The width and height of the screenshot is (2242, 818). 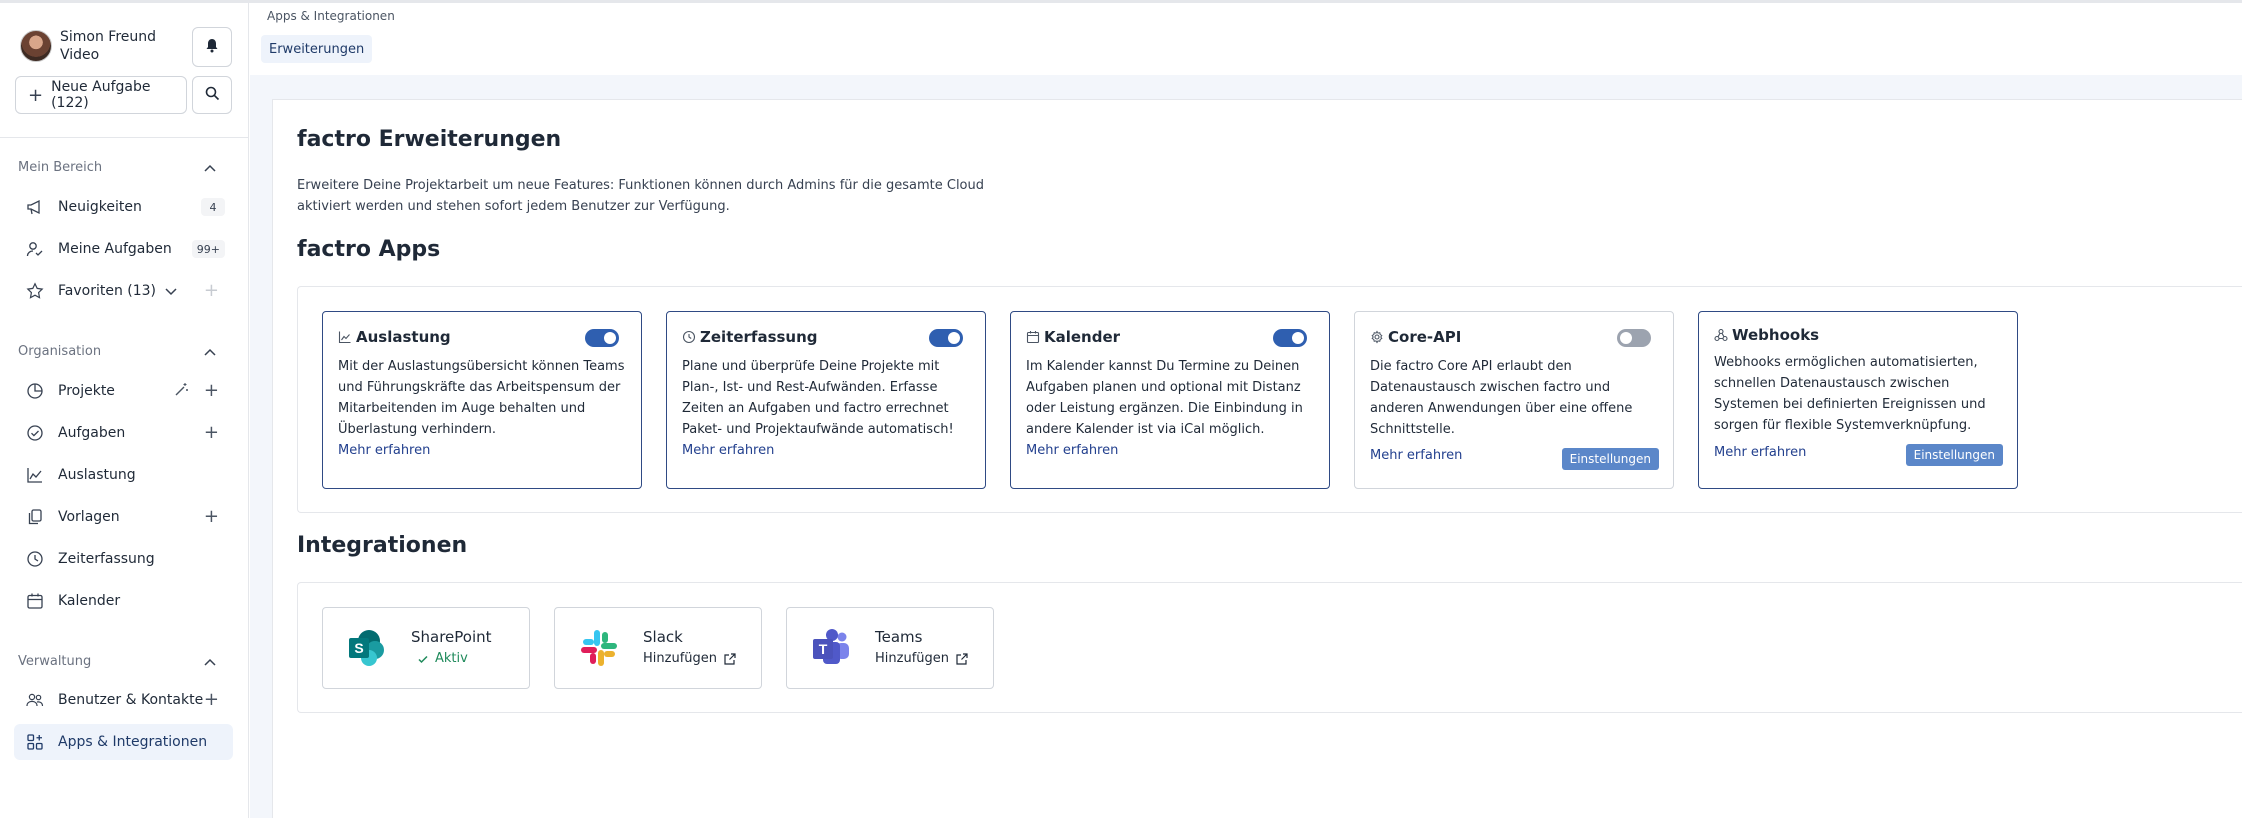 I want to click on magic-wand-icon, so click(x=181, y=390).